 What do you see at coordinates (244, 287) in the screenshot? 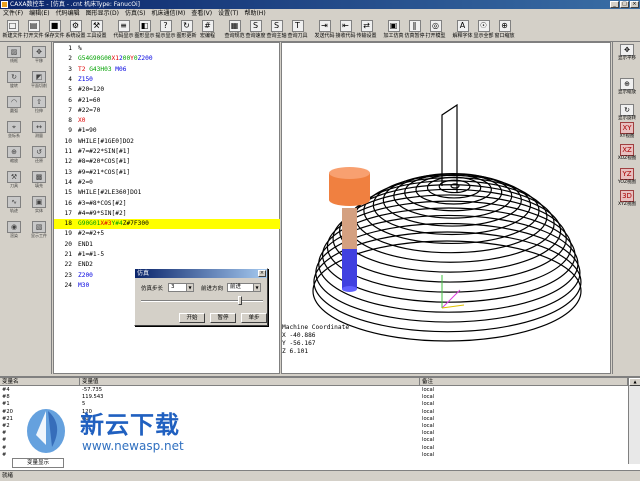
I see `direction-select: 前进 ▼` at bounding box center [244, 287].